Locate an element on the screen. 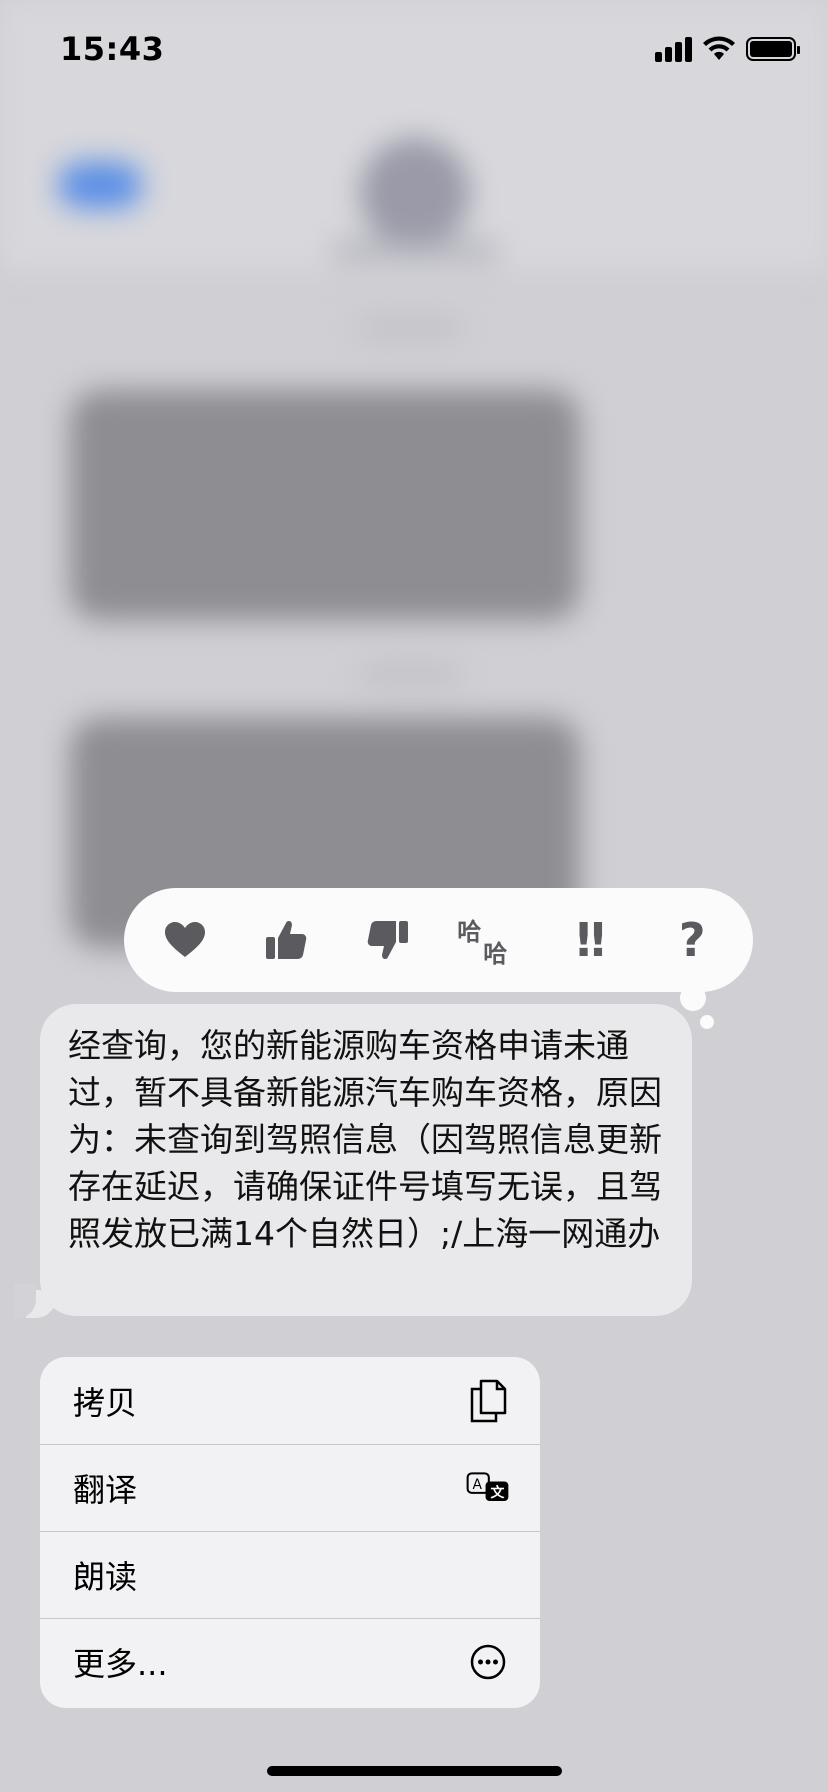 The height and width of the screenshot is (1792, 828). tapback-reaction-bar: 哈 哈 ‼ ? is located at coordinates (438, 940).